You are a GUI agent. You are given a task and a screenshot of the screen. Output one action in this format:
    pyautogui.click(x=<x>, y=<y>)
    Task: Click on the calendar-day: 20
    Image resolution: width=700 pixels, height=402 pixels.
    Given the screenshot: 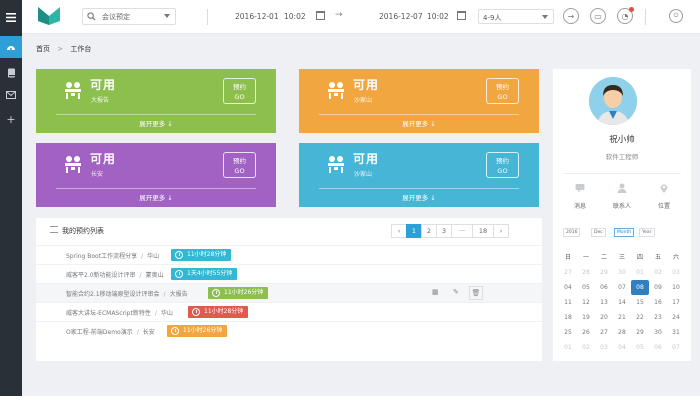 What is the action you would take?
    pyautogui.click(x=604, y=317)
    